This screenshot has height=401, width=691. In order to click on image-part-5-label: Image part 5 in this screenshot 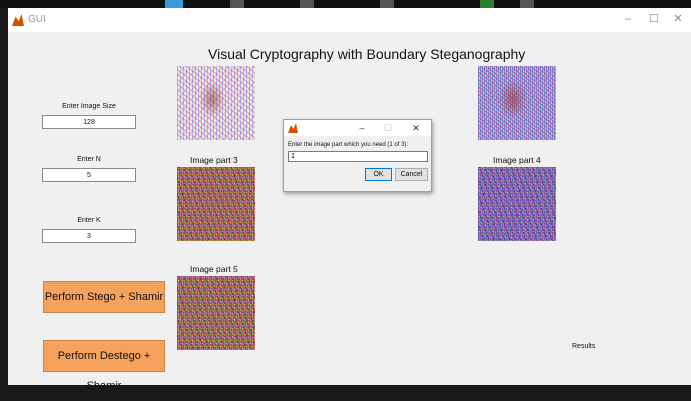, I will do `click(214, 269)`.